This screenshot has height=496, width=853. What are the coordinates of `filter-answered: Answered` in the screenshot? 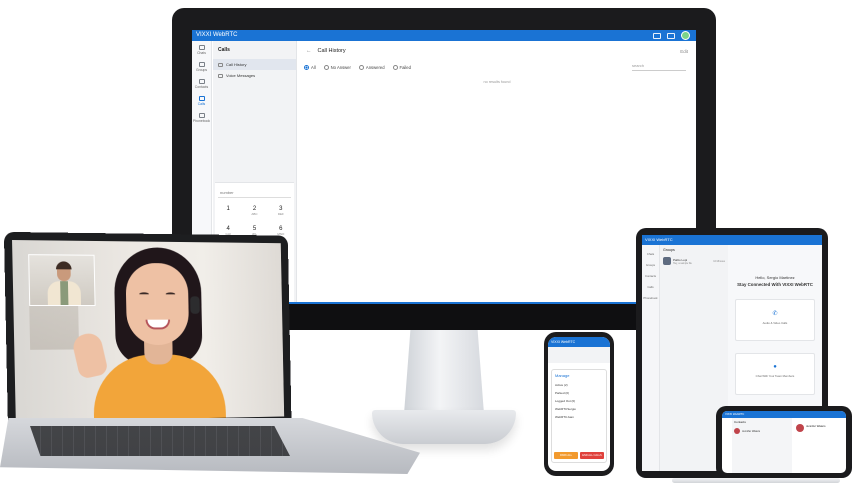 It's located at (371, 67).